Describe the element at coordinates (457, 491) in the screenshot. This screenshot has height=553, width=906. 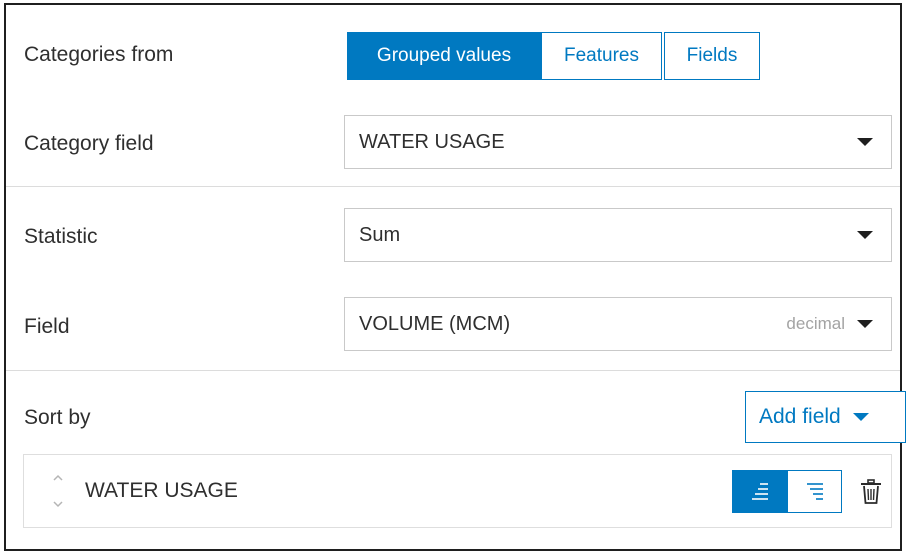
I see `sort-field-row: WATER USAGE` at that location.